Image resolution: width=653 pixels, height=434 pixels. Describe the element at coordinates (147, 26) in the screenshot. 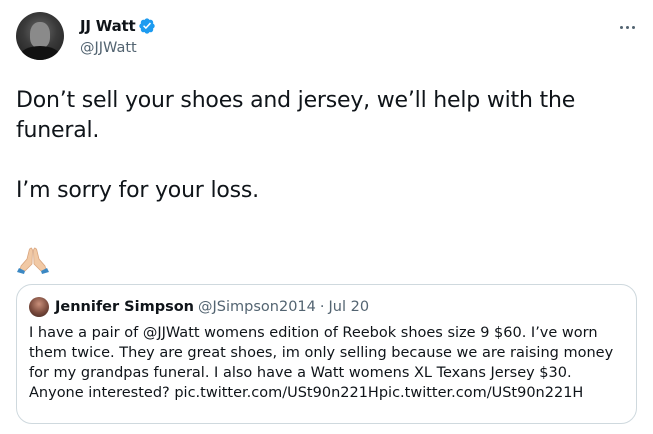

I see `verified-badge-icon` at that location.